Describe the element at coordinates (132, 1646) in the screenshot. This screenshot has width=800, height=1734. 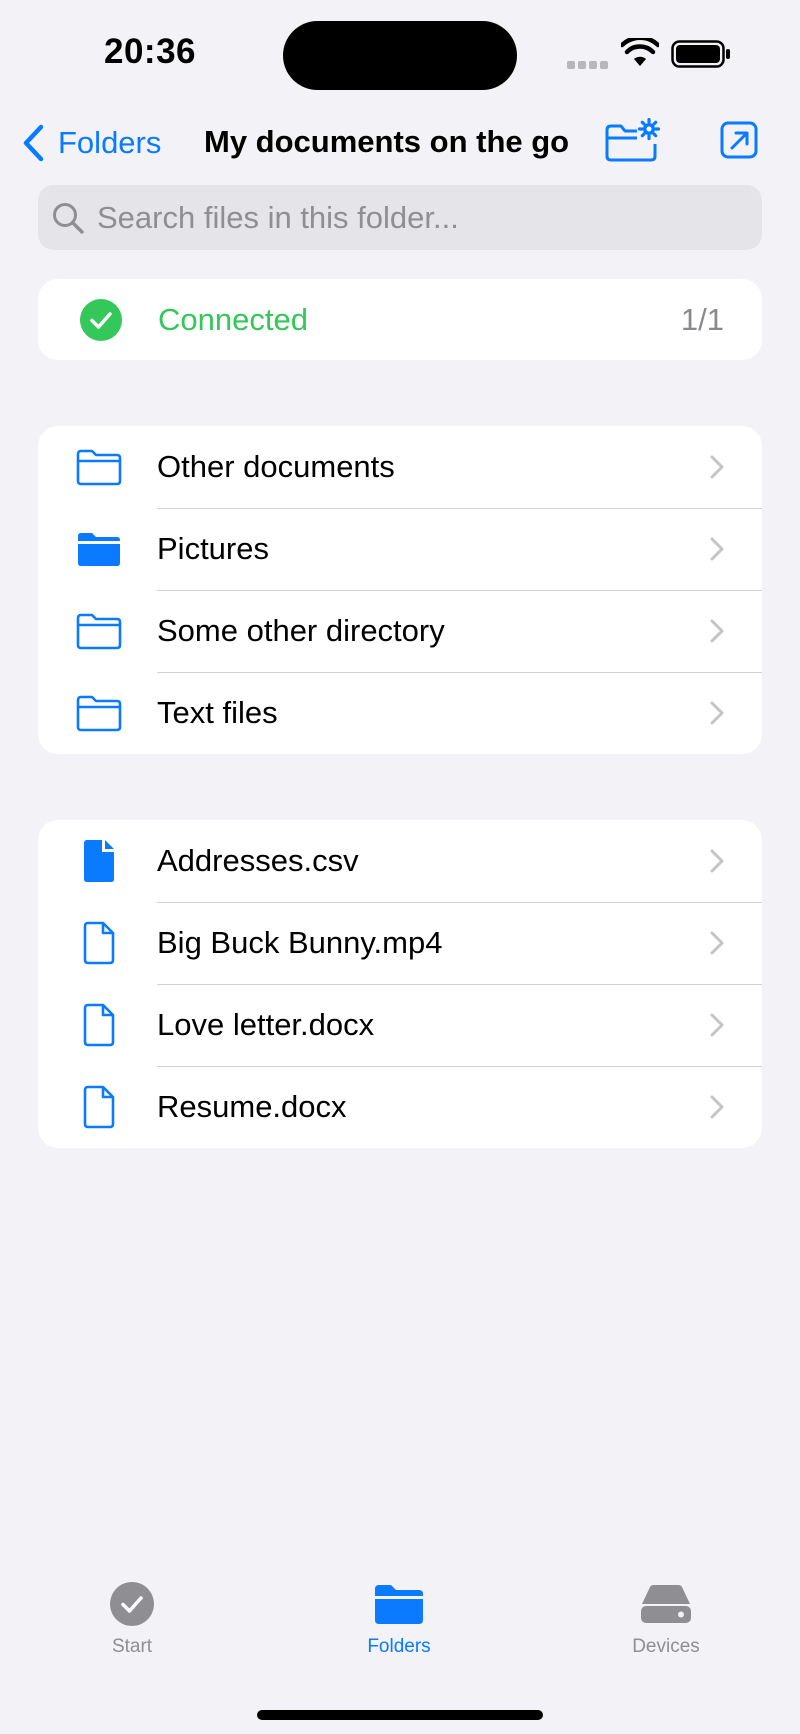
I see `tab-label: Start` at that location.